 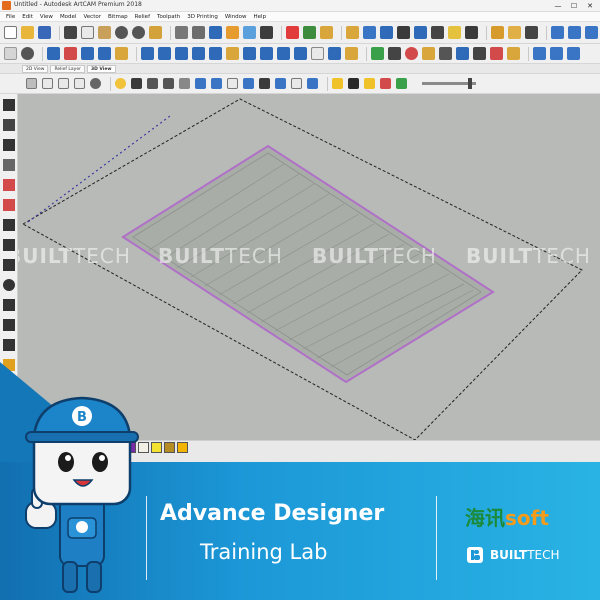 I want to click on offset-icon, so click(x=266, y=53).